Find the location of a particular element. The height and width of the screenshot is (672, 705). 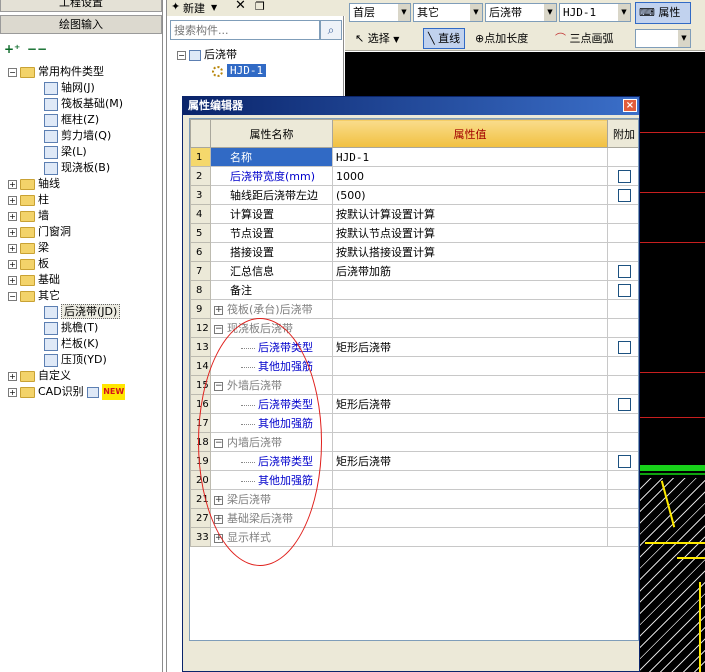

property-row: 12− 现浇板后浇带 is located at coordinates (414, 328).